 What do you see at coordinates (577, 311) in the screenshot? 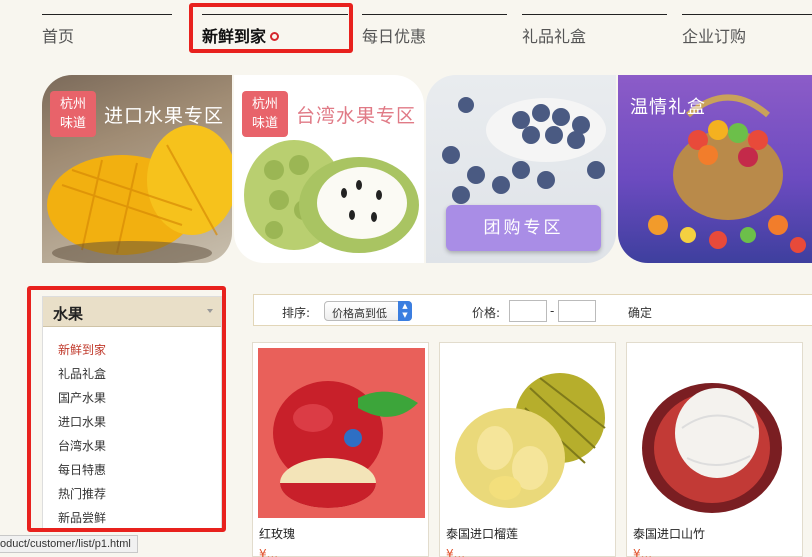
I see `price-max-input` at bounding box center [577, 311].